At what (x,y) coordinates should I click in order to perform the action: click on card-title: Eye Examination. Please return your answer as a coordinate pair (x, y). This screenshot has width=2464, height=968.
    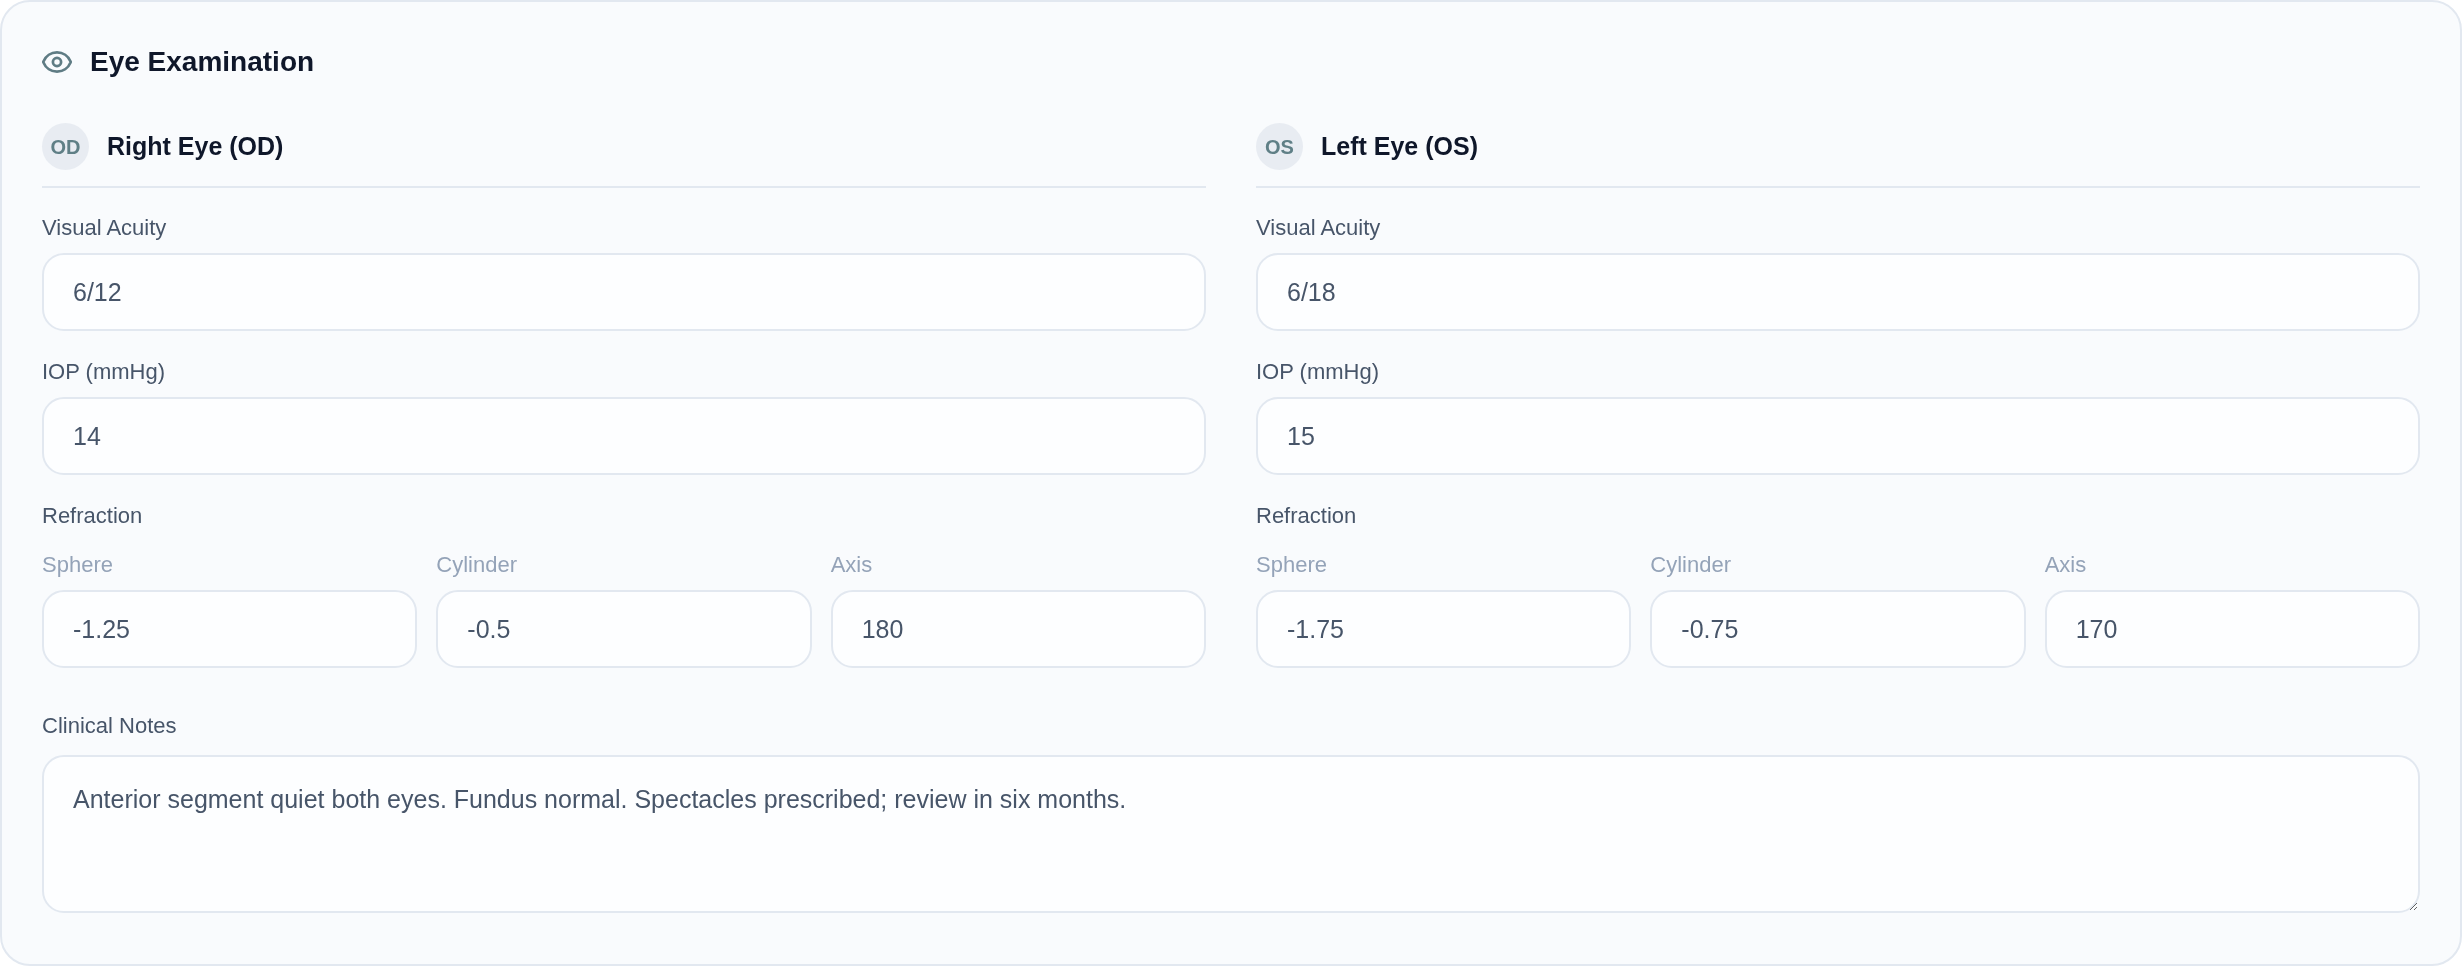
    Looking at the image, I should click on (202, 62).